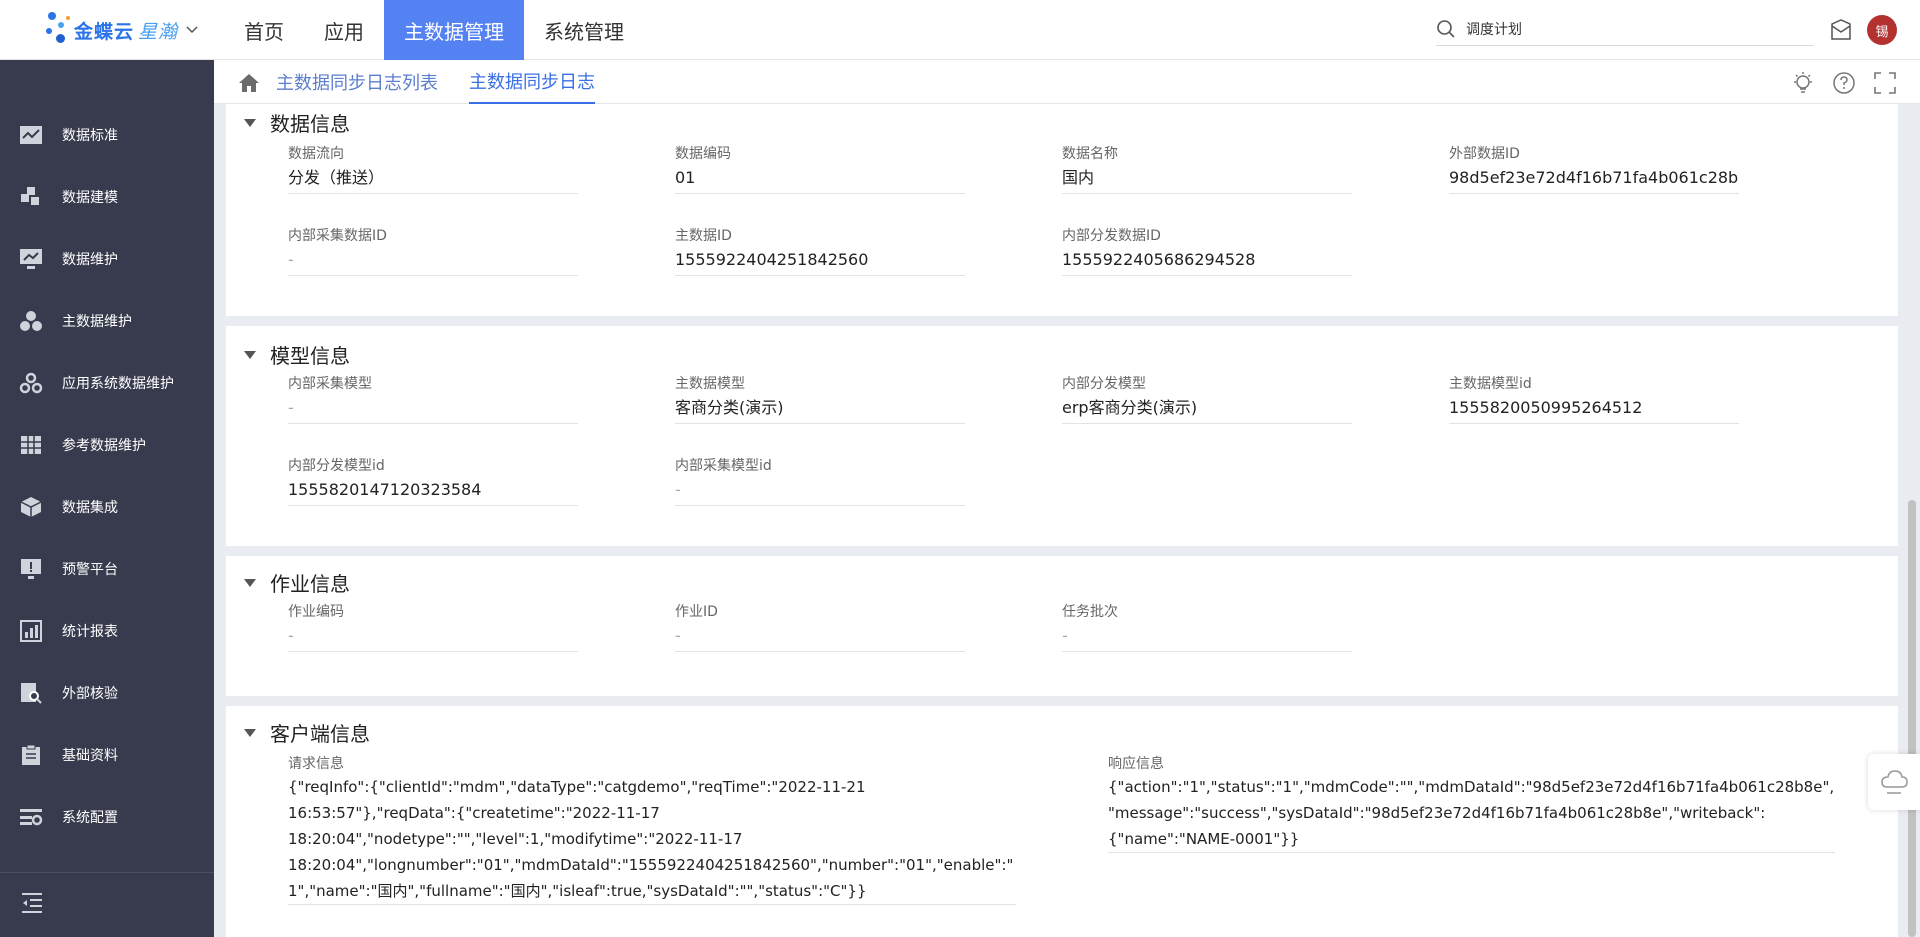  I want to click on sidebar-item-label: 数据维护, so click(90, 260).